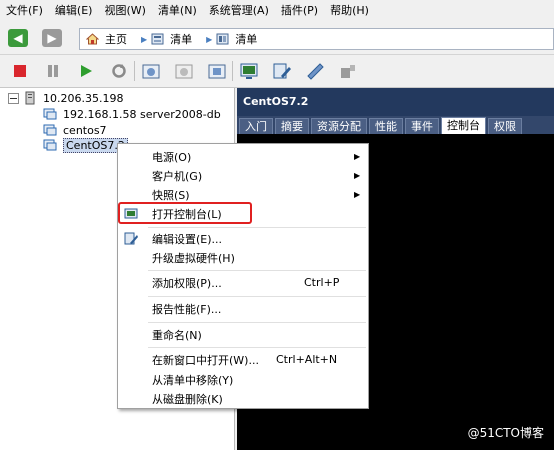 This screenshot has width=554, height=450. Describe the element at coordinates (177, 11) in the screenshot. I see `menu-inventory: 清单(N)` at that location.